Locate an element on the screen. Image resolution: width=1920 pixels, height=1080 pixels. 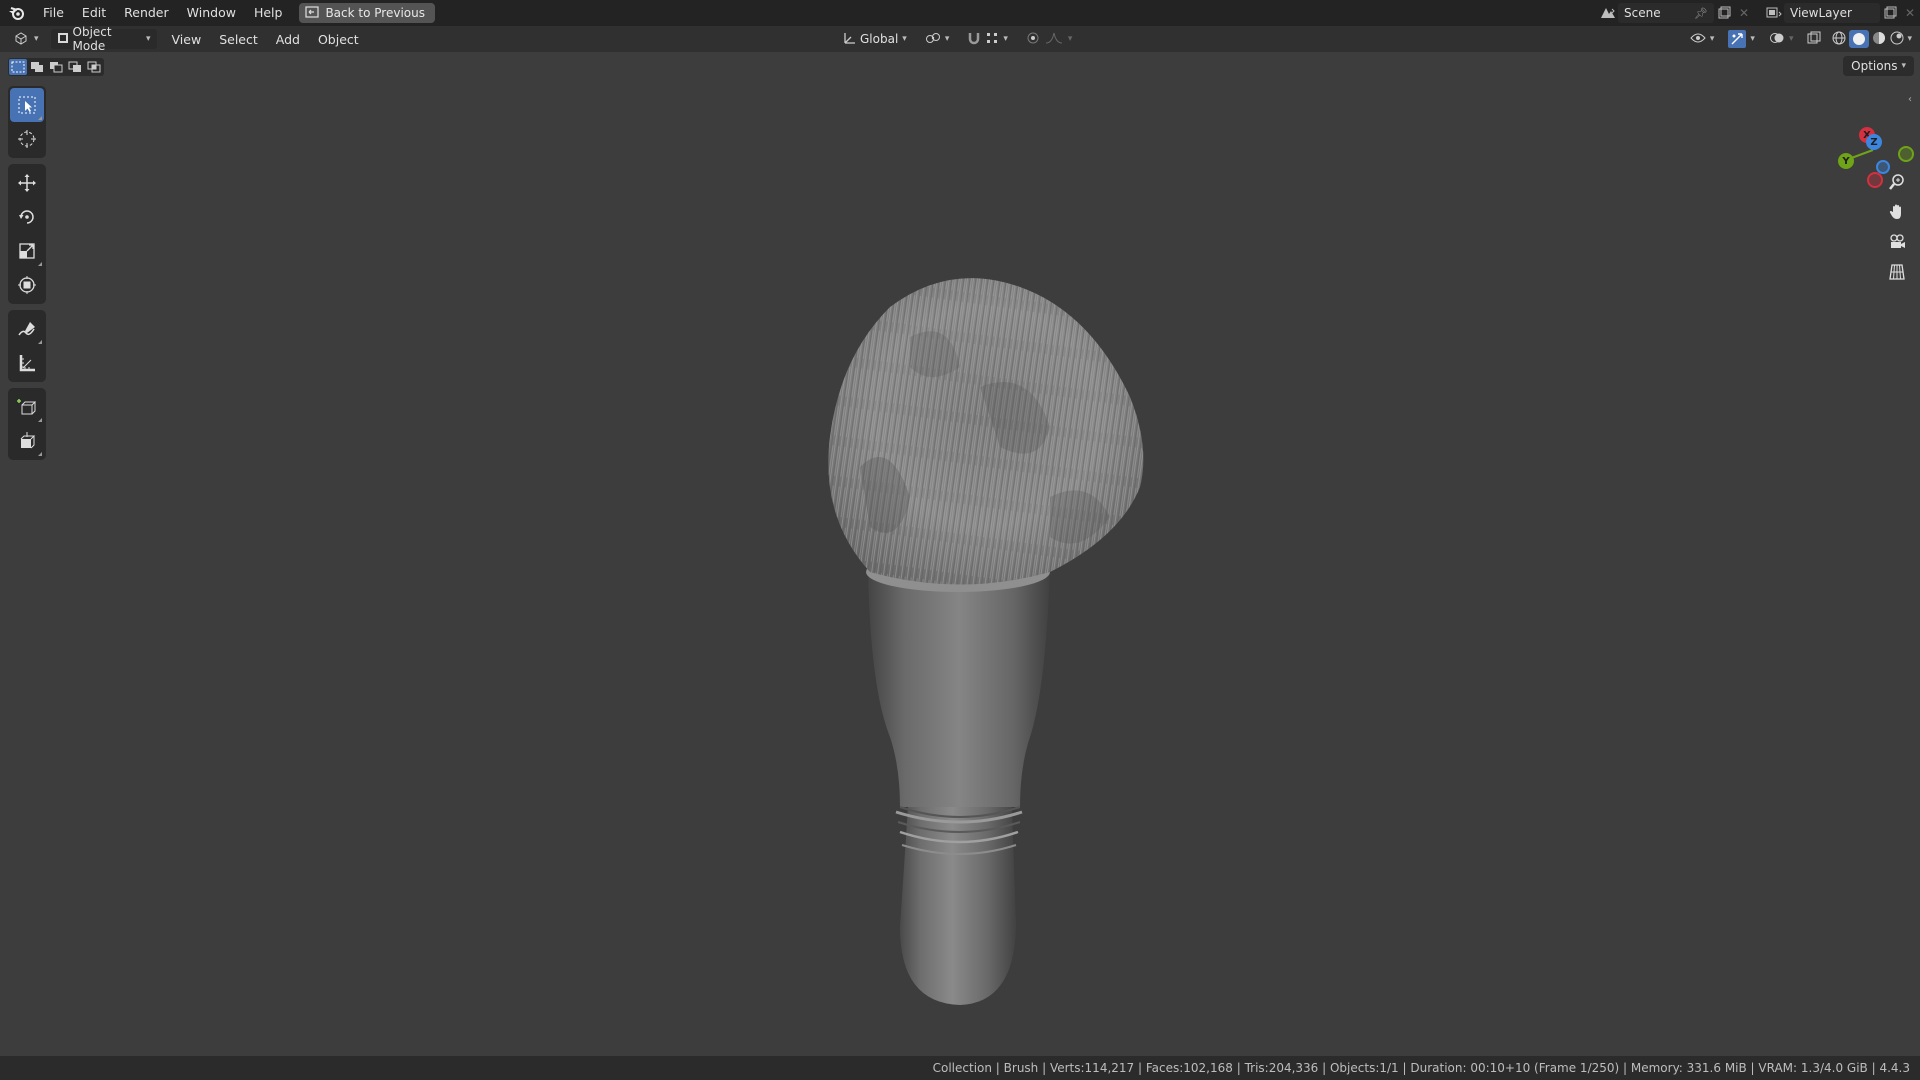
pan-view-button is located at coordinates (1897, 213).